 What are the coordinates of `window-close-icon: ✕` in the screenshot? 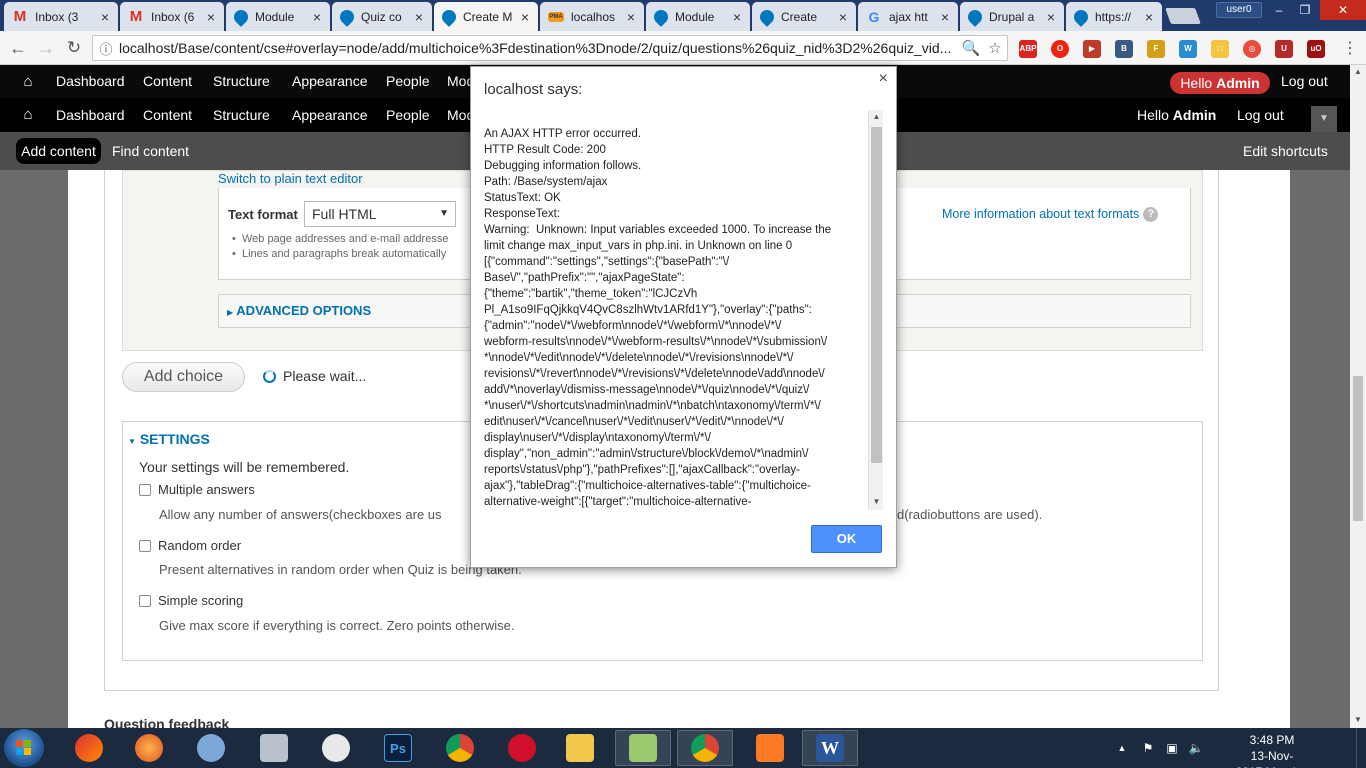 It's located at (1343, 10).